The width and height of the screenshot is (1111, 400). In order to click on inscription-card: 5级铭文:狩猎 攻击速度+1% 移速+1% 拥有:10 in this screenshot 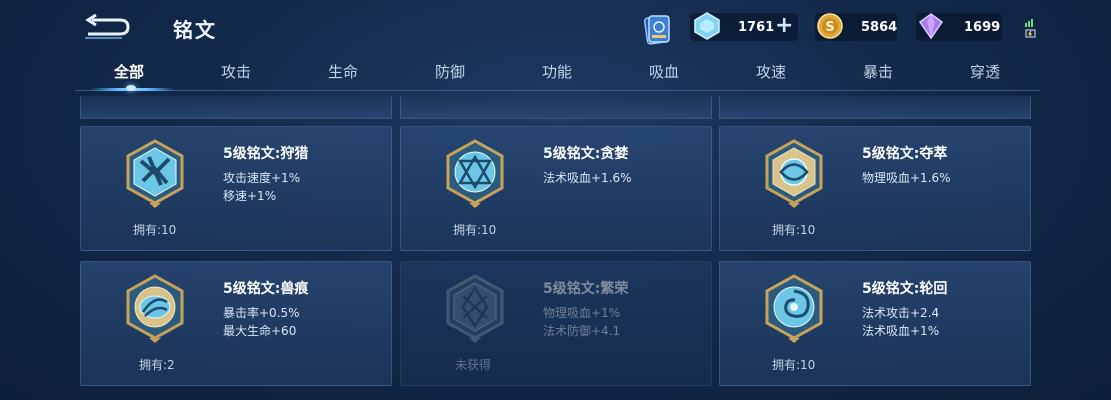, I will do `click(236, 188)`.